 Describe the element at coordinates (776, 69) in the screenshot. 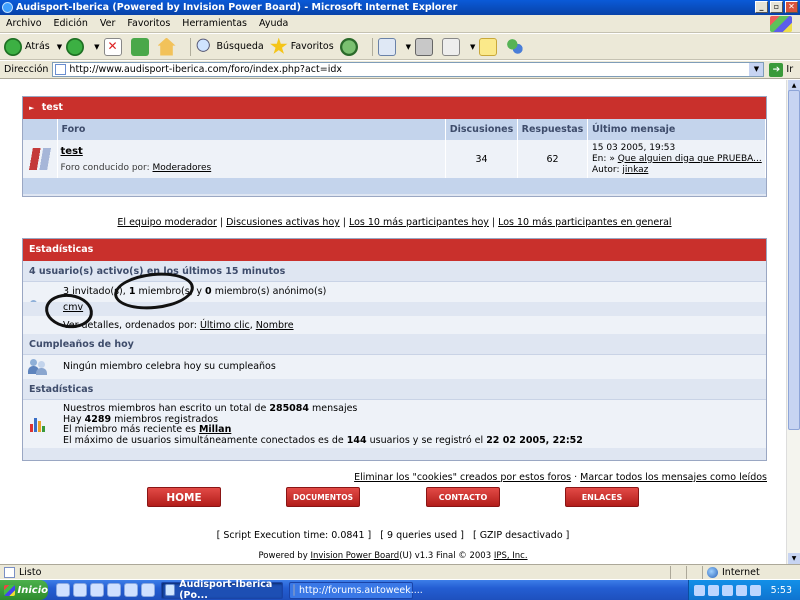

I see `go-arrow-icon: ➔` at that location.